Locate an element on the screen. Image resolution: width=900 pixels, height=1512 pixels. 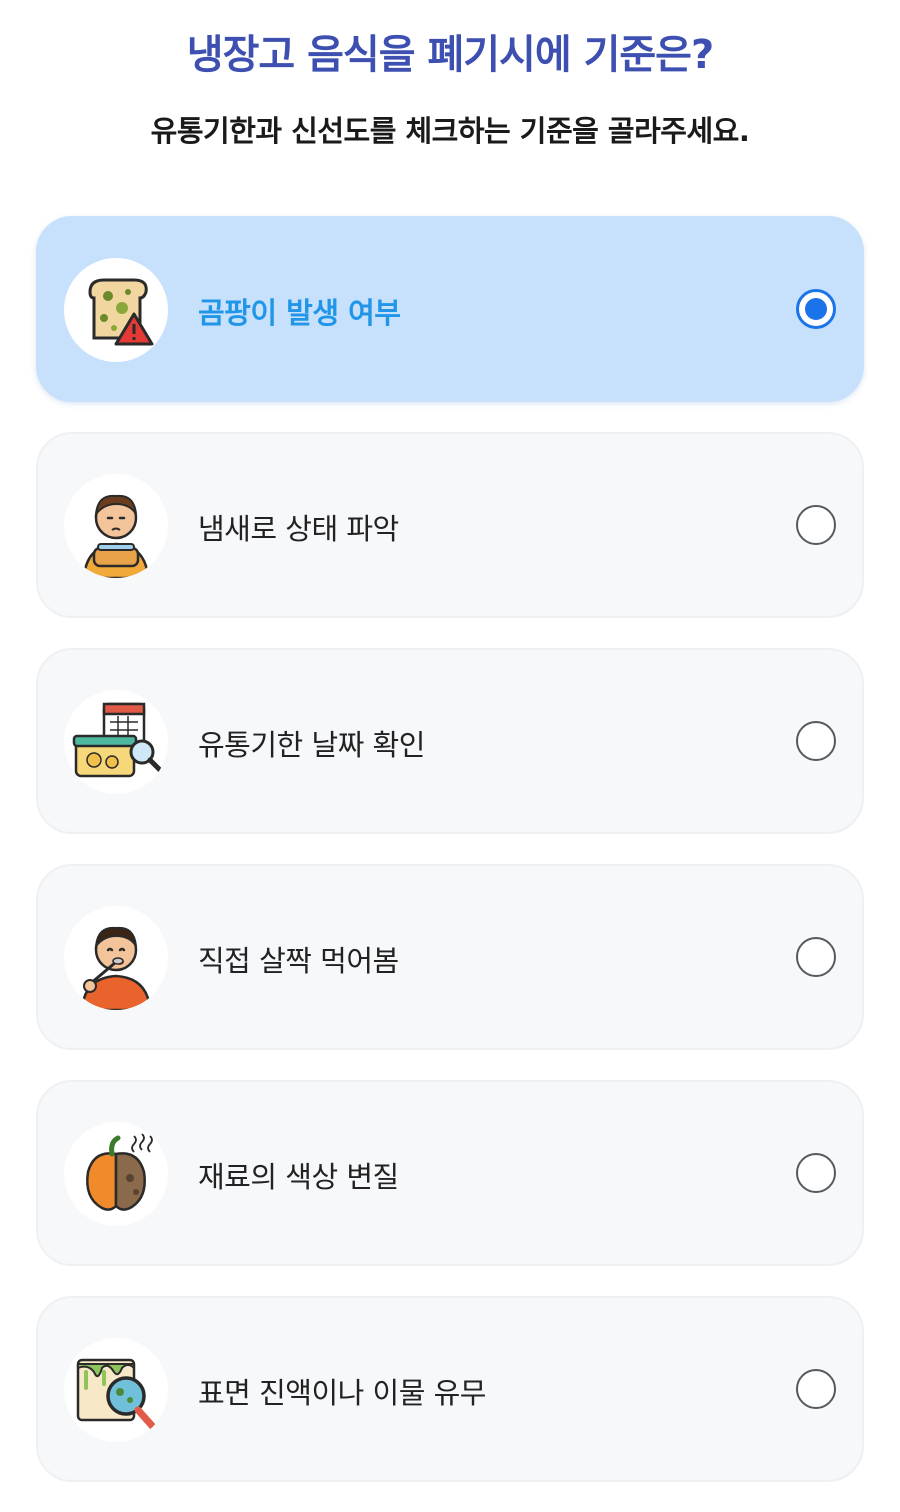
option-taste: 직접 살짝 먹어봄 is located at coordinates (450, 957).